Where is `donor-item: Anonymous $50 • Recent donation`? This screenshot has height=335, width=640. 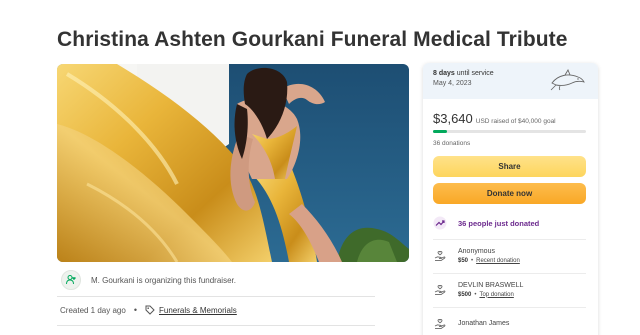
donor-item: Anonymous $50 • Recent donation is located at coordinates (509, 255).